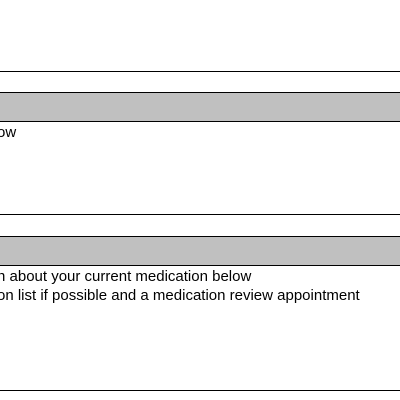 This screenshot has width=400, height=400. Describe the element at coordinates (8, 132) in the screenshot. I see `section-instruction-text: ow` at that location.